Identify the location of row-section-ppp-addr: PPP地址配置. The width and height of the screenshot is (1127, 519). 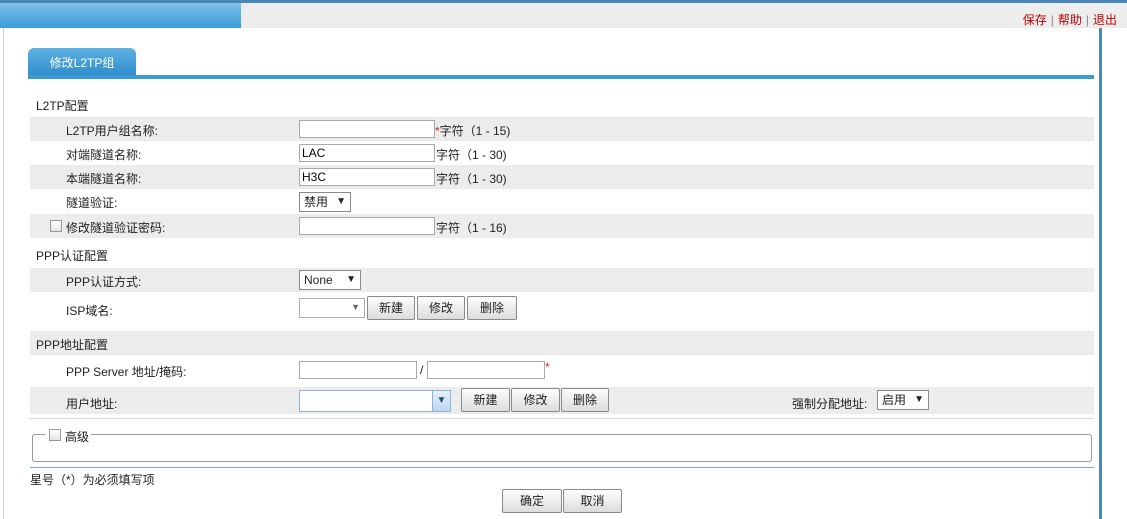
(562, 343).